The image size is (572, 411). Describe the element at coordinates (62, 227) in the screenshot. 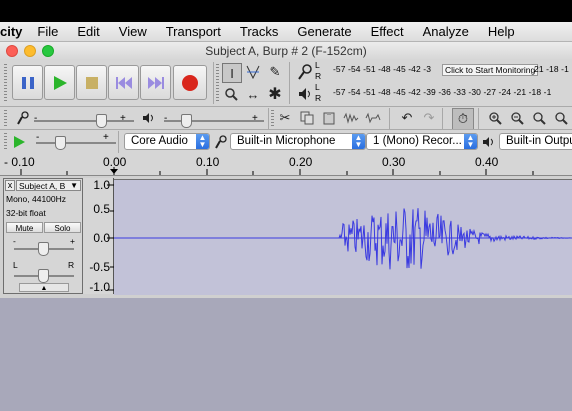

I see `solo-button: Solo` at that location.